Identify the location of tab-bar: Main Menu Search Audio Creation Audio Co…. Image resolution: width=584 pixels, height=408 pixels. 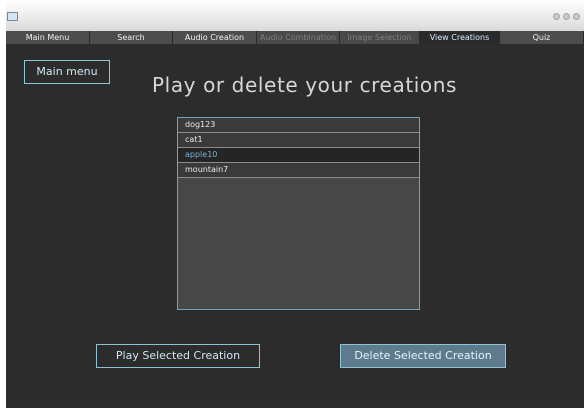
(295, 37).